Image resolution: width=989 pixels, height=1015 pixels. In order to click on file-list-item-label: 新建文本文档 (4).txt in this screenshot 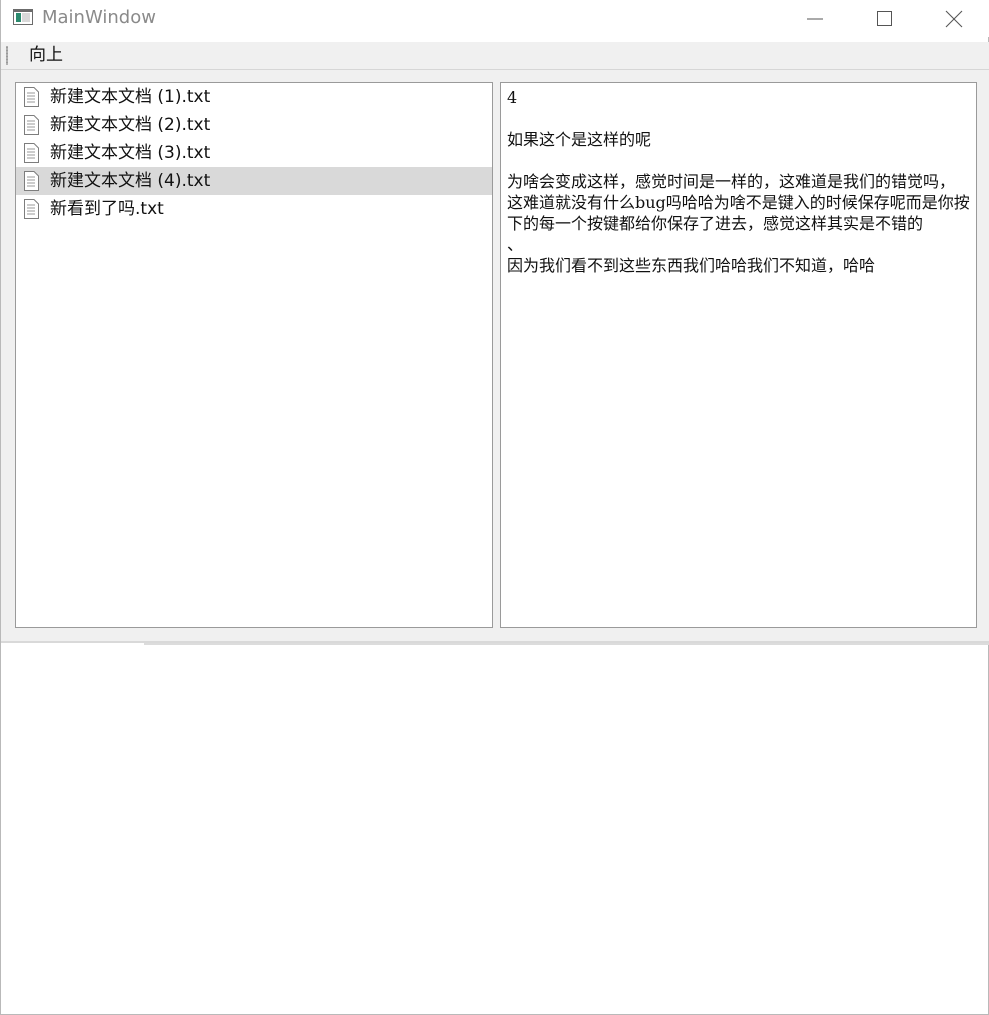, I will do `click(130, 181)`.